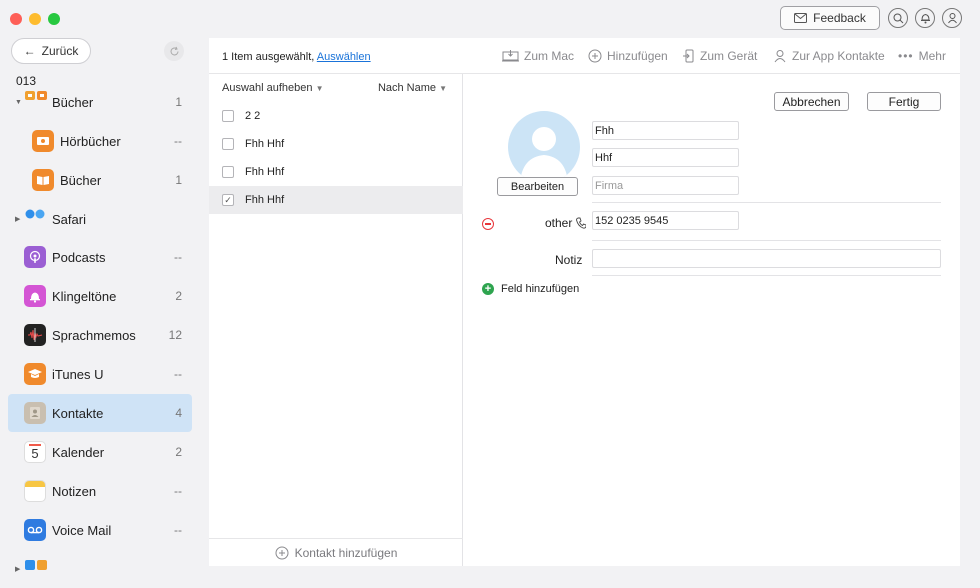 This screenshot has width=980, height=588. Describe the element at coordinates (54, 19) in the screenshot. I see `zoom-window-button` at that location.